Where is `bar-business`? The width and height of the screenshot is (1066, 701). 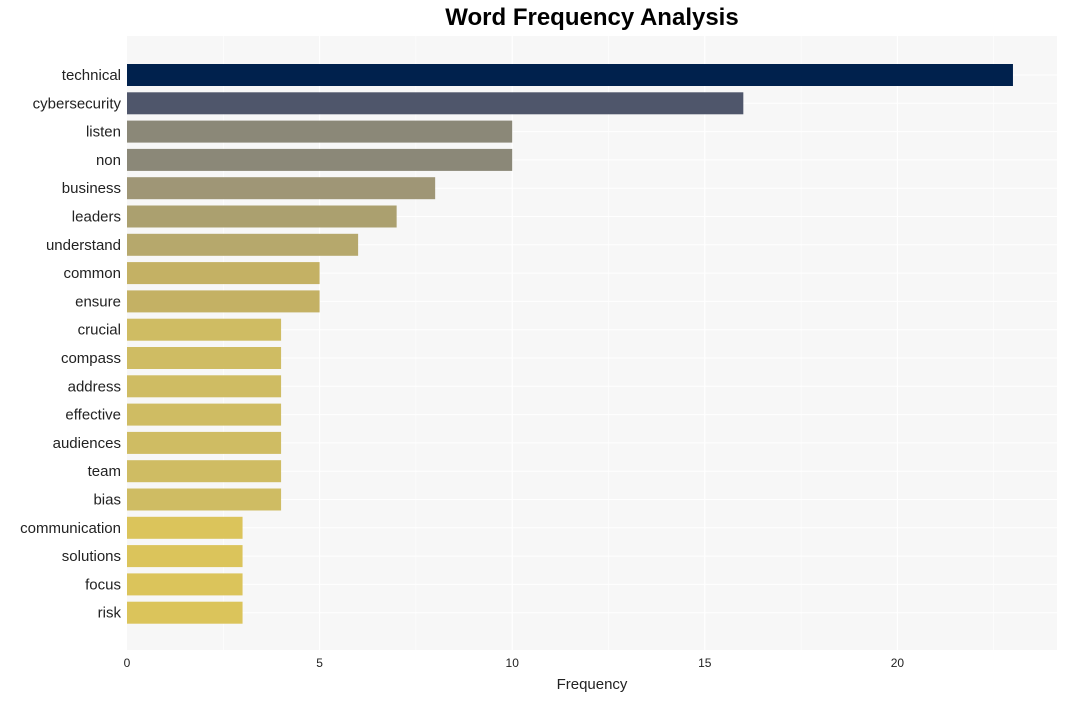 bar-business is located at coordinates (281, 188).